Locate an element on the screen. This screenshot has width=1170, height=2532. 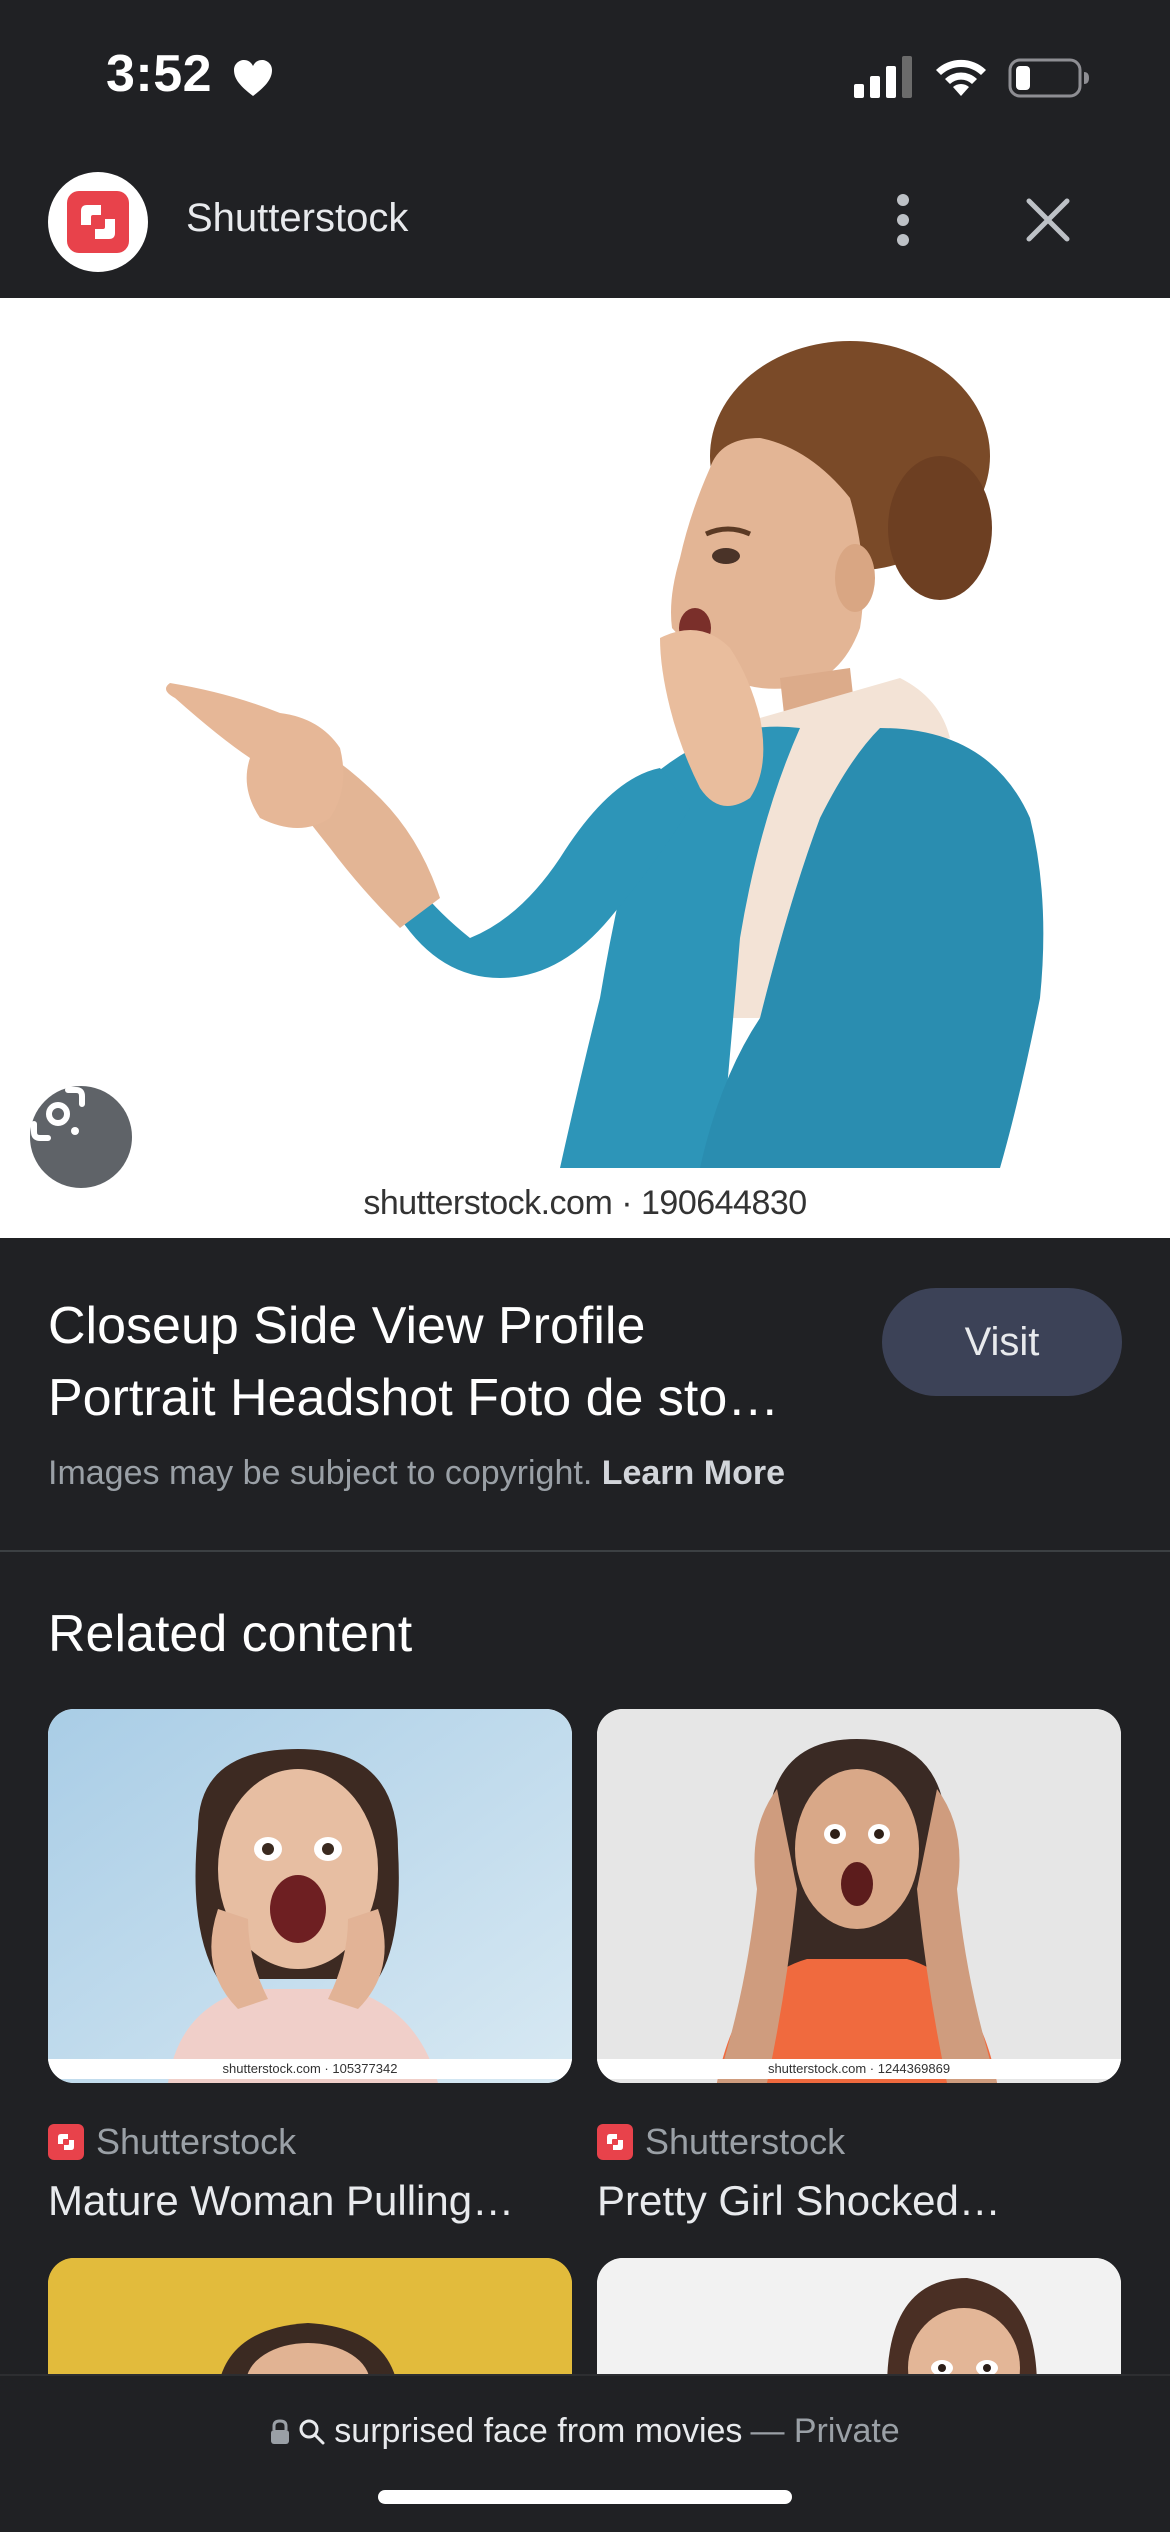
home-indicator is located at coordinates (585, 2497).